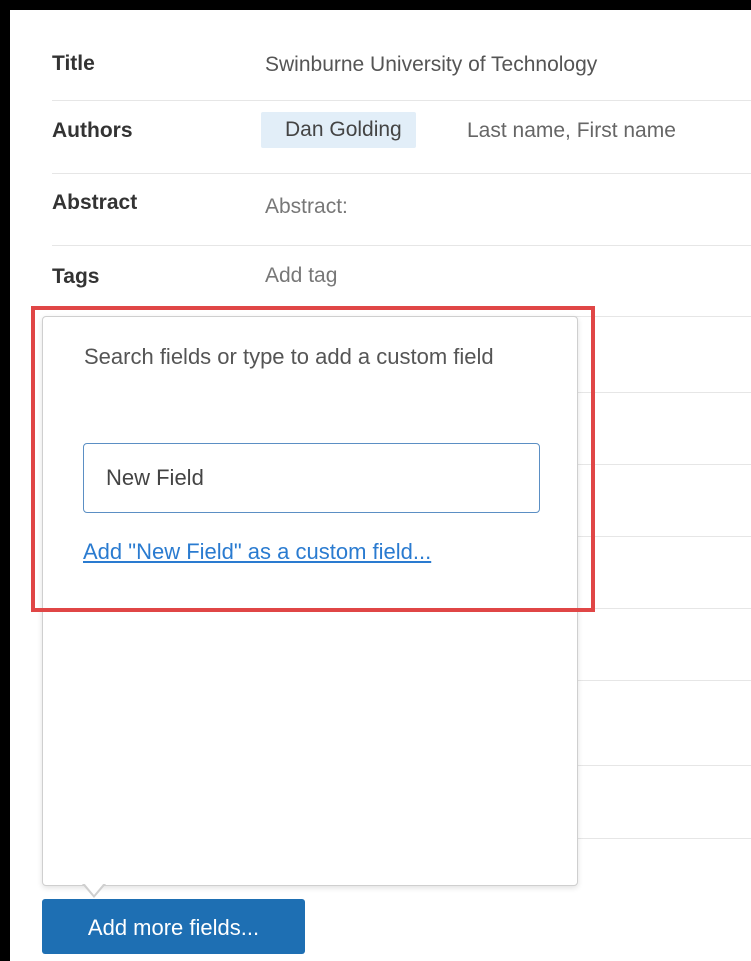  What do you see at coordinates (401, 210) in the screenshot?
I see `abstract-row: Abstract Abstract:` at bounding box center [401, 210].